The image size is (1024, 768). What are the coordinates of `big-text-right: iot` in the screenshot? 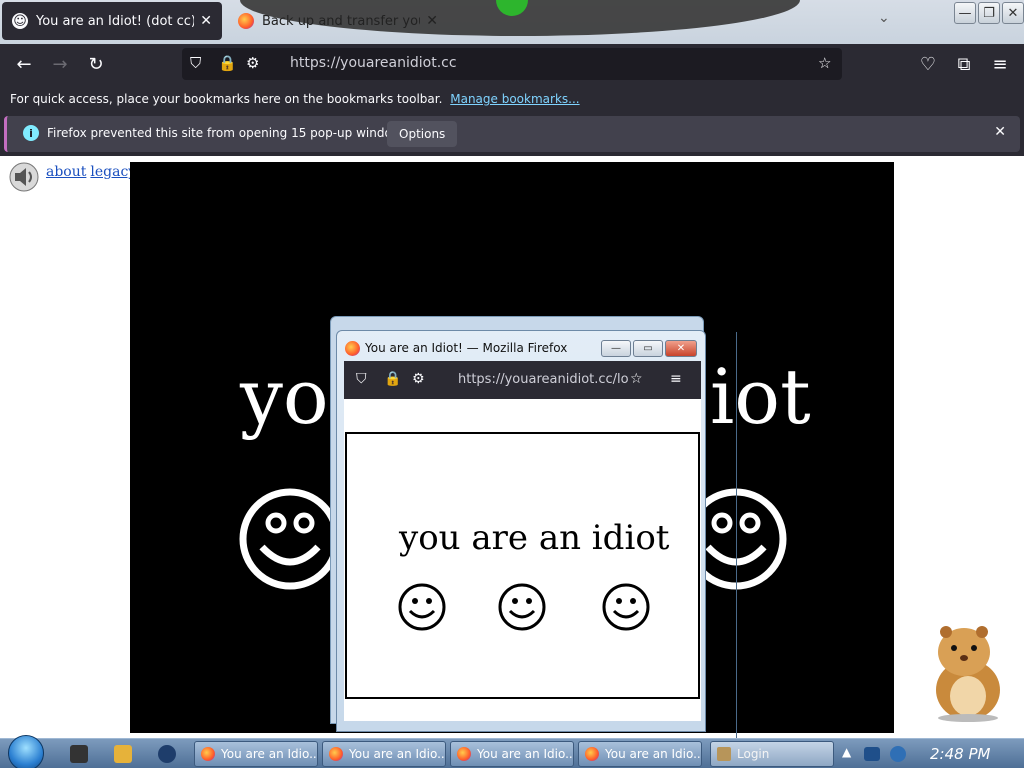 It's located at (760, 396).